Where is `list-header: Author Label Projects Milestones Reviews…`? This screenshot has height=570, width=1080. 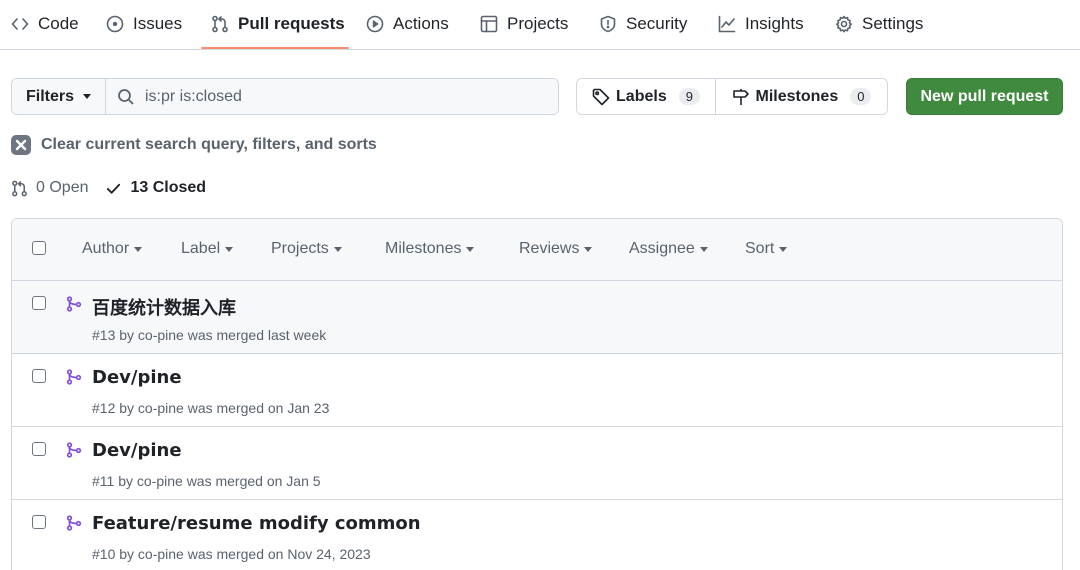
list-header: Author Label Projects Milestones Reviews… is located at coordinates (537, 250).